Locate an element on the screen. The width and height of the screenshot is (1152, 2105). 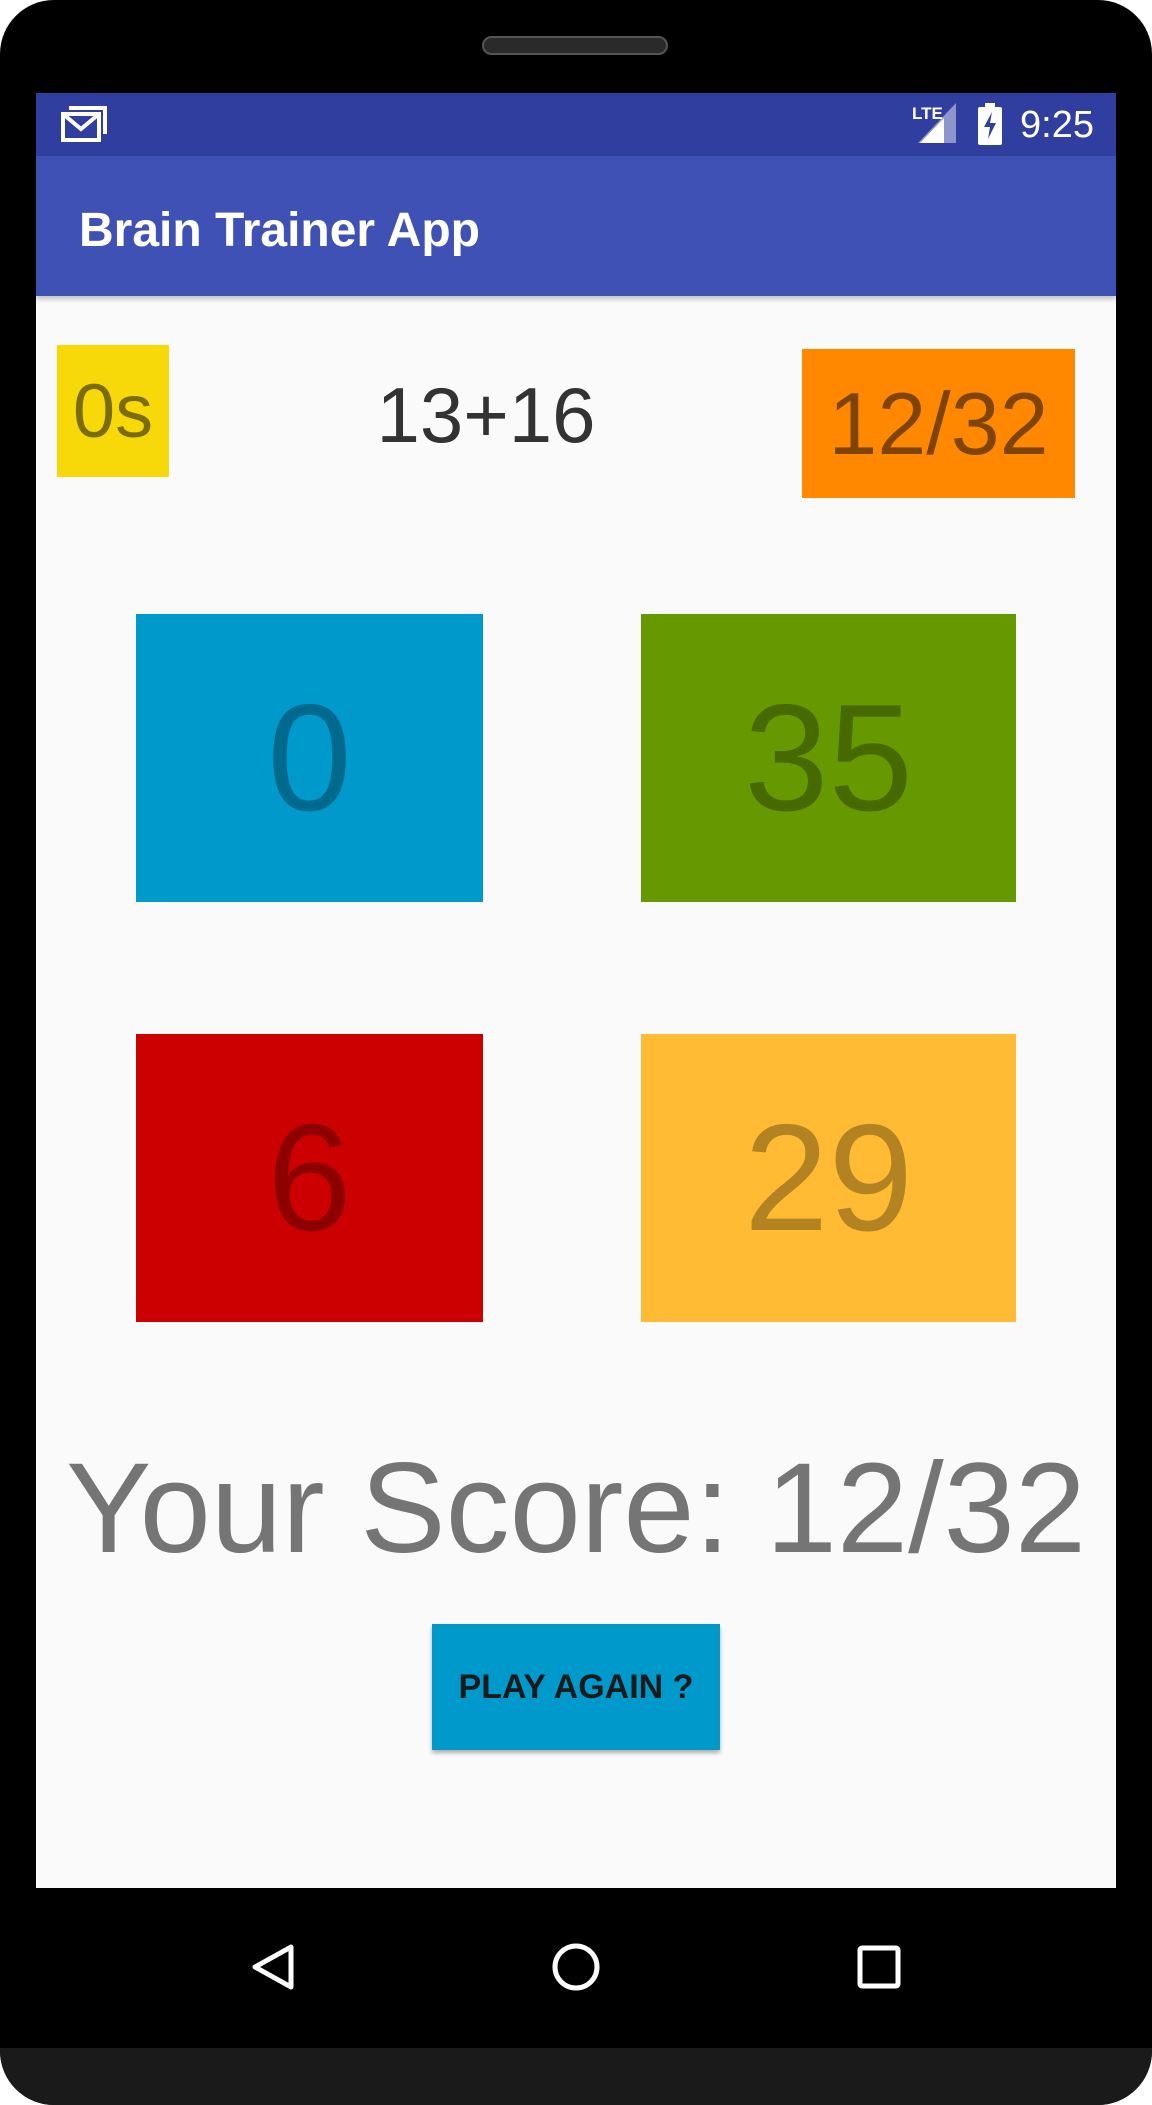
answer-button-1: 35 is located at coordinates (828, 758).